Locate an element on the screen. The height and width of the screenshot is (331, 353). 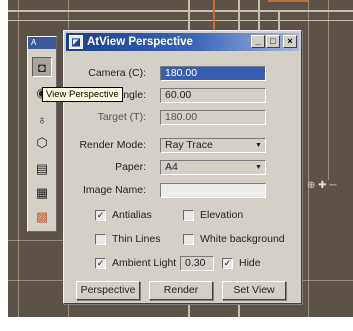
viewport-nav-icons: ⊕ ✚ ─ is located at coordinates (321, 185).